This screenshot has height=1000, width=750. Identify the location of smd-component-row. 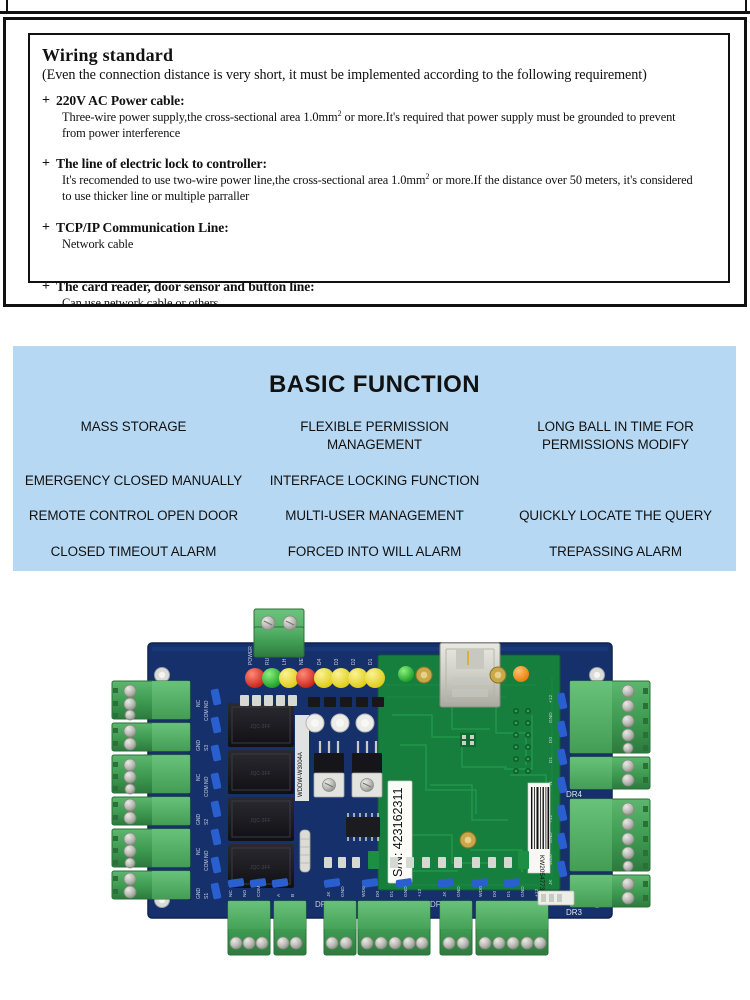
(346, 702).